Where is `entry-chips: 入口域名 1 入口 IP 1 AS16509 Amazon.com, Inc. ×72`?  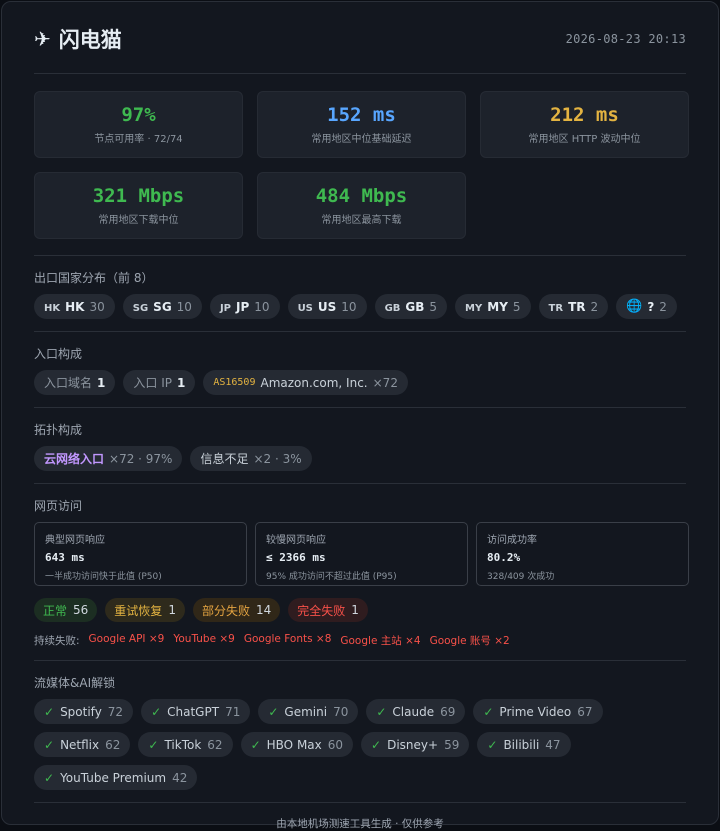
entry-chips: 入口域名 1 入口 IP 1 AS16509 Amazon.com, Inc. ×72 is located at coordinates (360, 382).